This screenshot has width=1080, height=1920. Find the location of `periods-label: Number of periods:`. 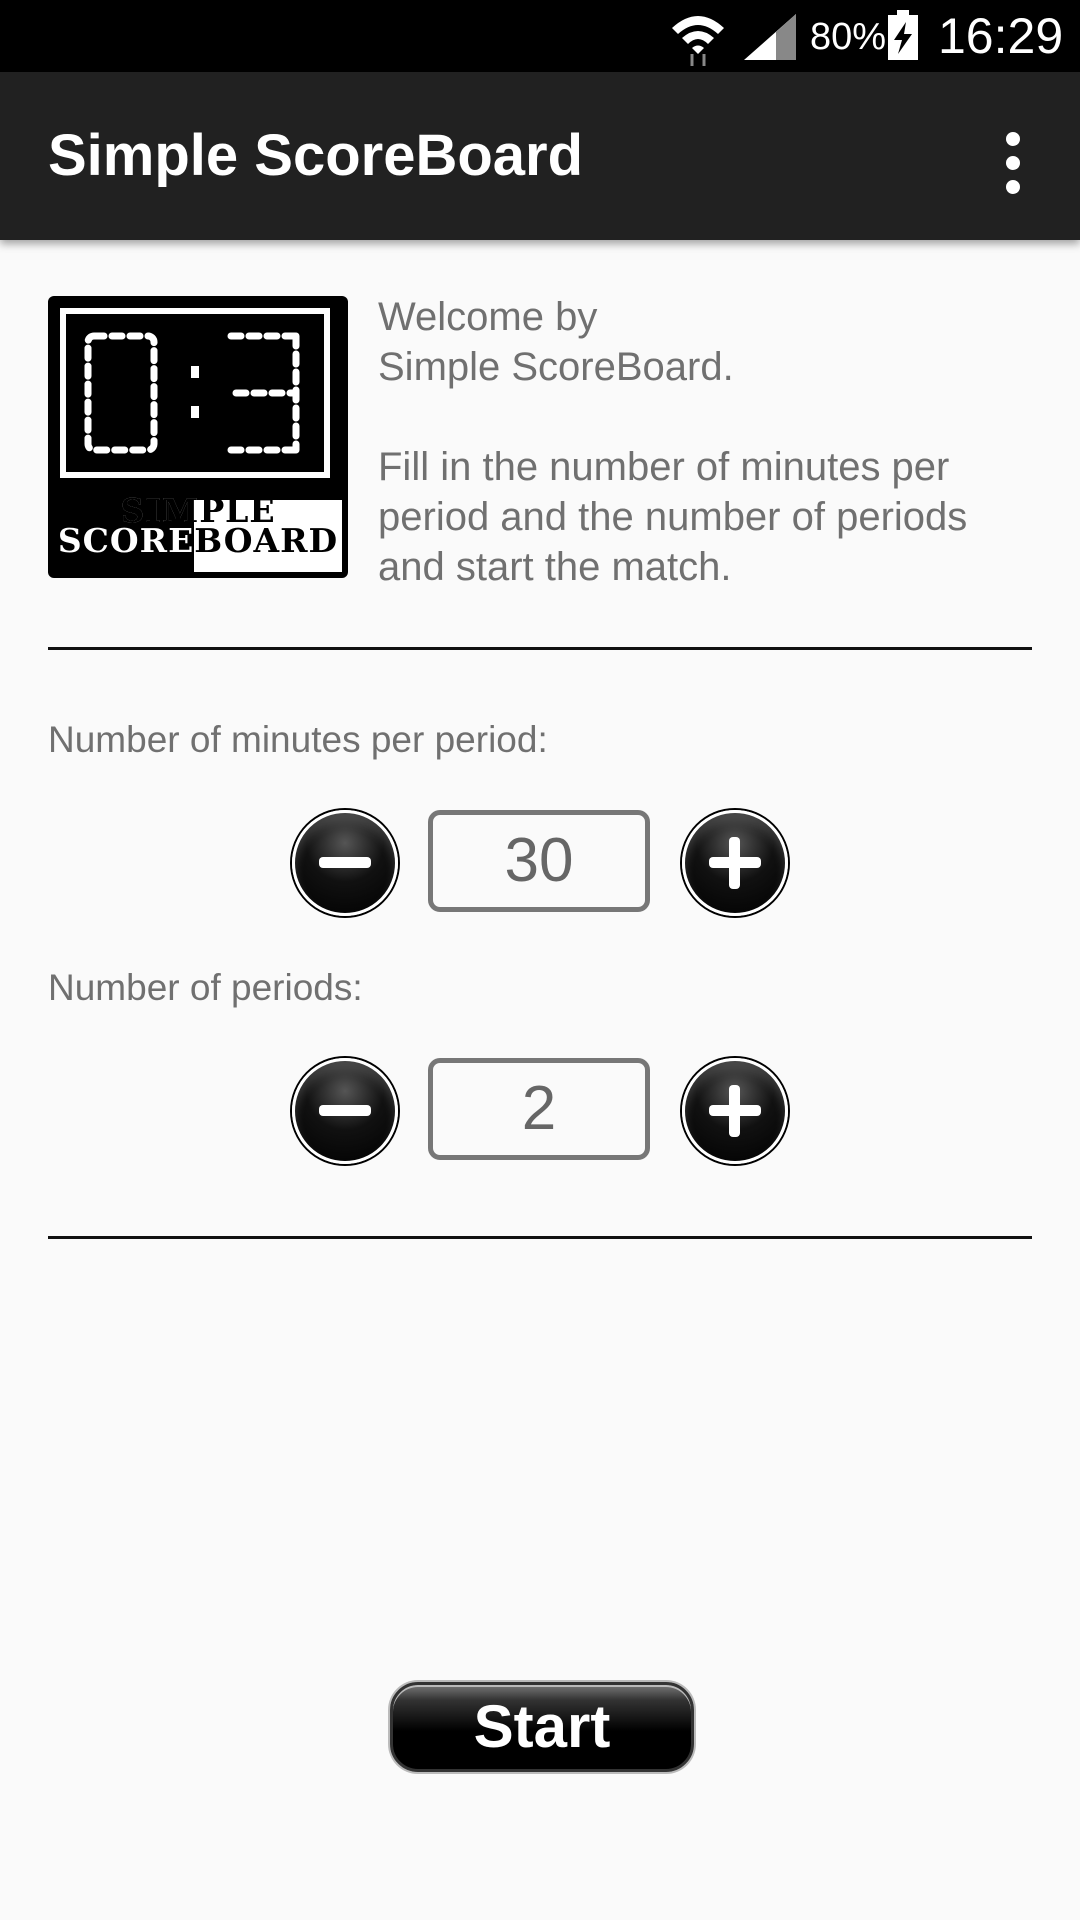

periods-label: Number of periods: is located at coordinates (205, 987).